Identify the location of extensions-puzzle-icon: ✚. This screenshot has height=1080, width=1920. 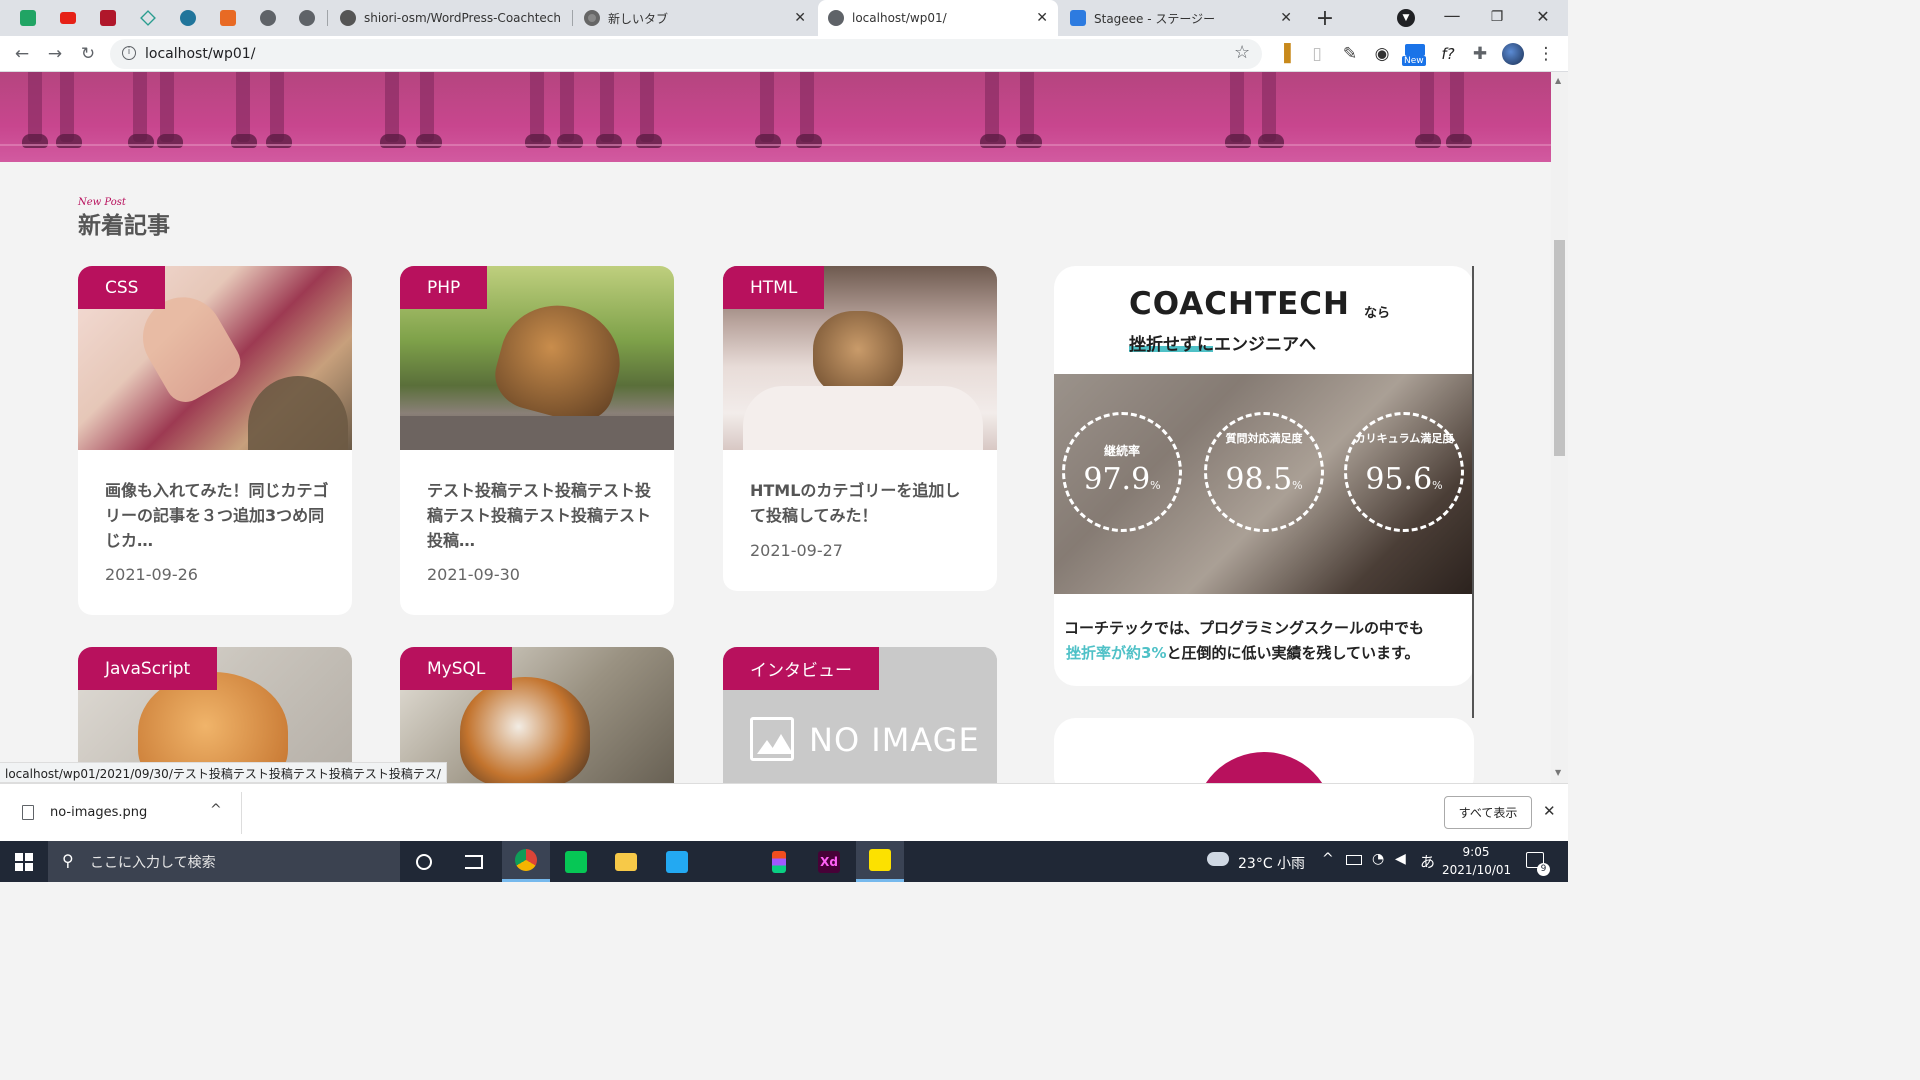
(1480, 54).